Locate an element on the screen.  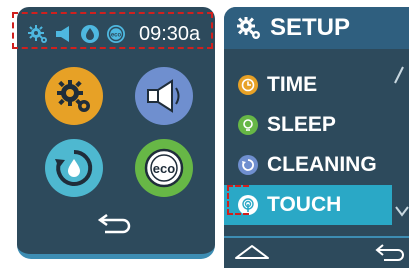
home-icon is located at coordinates (252, 252).